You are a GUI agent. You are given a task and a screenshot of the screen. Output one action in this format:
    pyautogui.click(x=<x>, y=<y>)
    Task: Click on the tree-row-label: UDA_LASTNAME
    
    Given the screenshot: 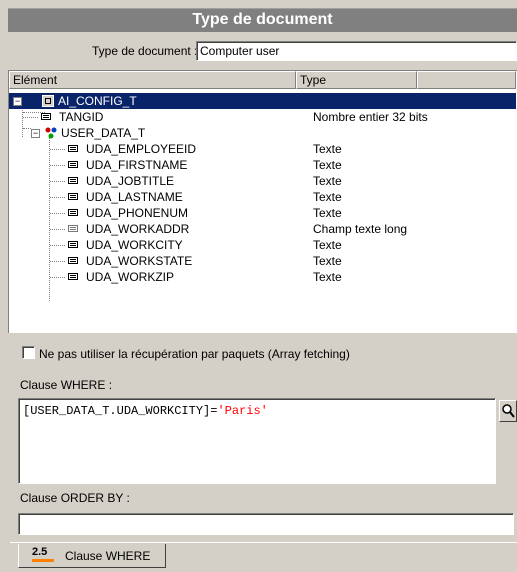 What is the action you would take?
    pyautogui.click(x=134, y=197)
    